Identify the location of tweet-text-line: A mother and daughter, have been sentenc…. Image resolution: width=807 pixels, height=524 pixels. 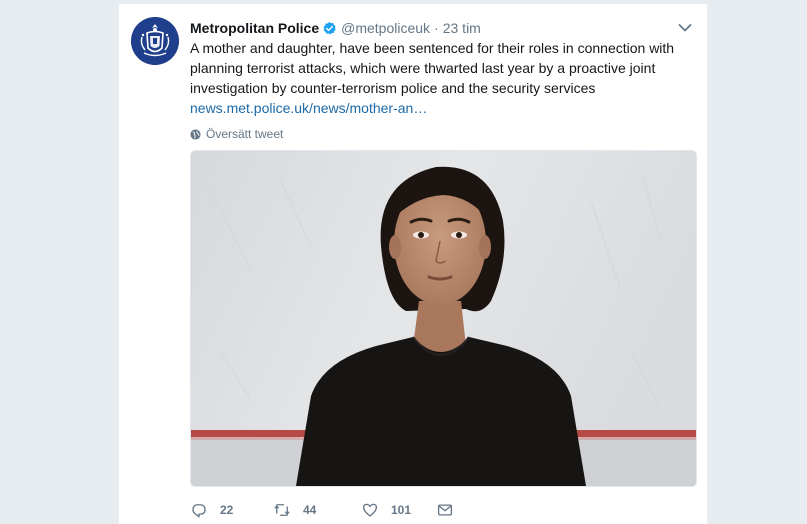
(432, 48).